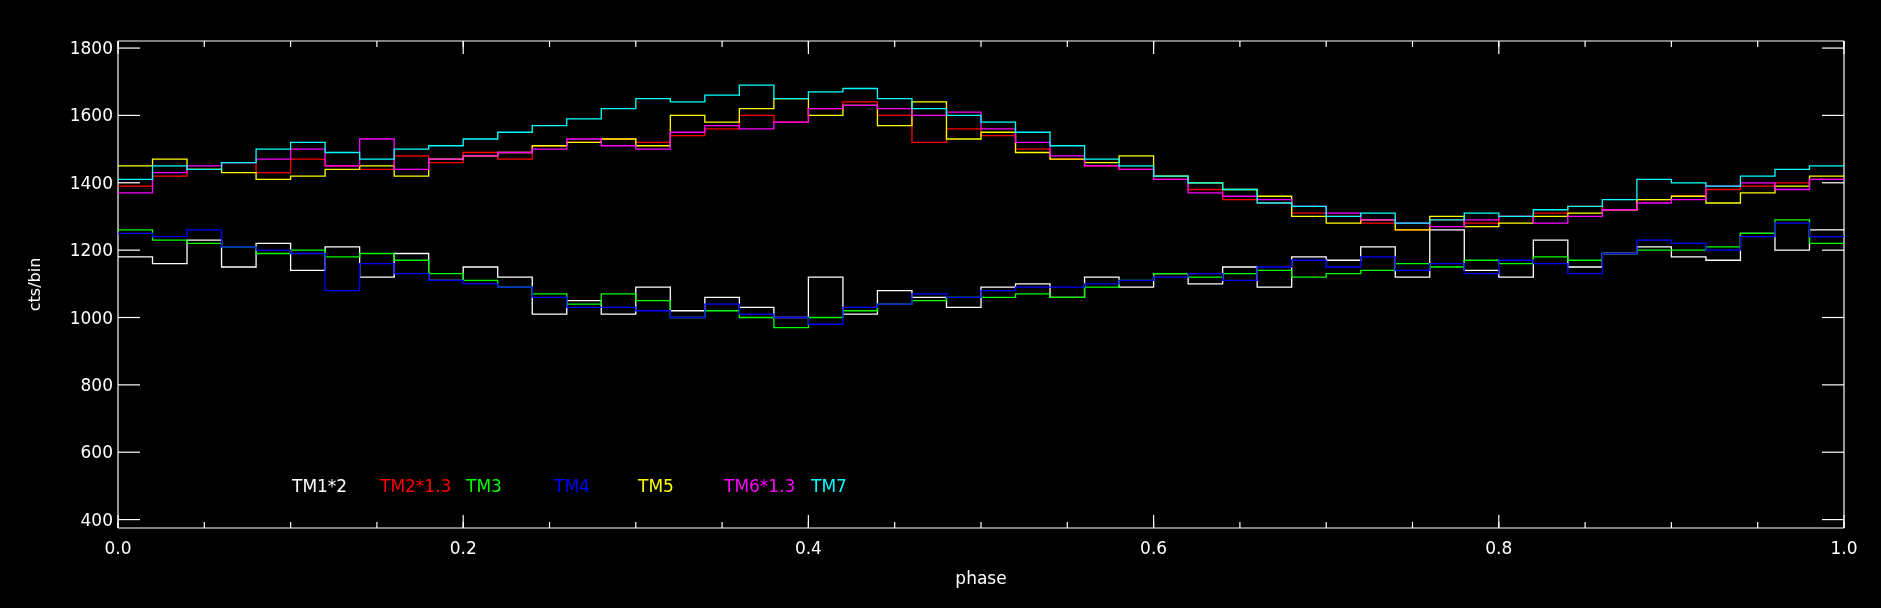 Image resolution: width=1881 pixels, height=608 pixels. I want to click on axis-tick-label: 0.8, so click(1499, 548).